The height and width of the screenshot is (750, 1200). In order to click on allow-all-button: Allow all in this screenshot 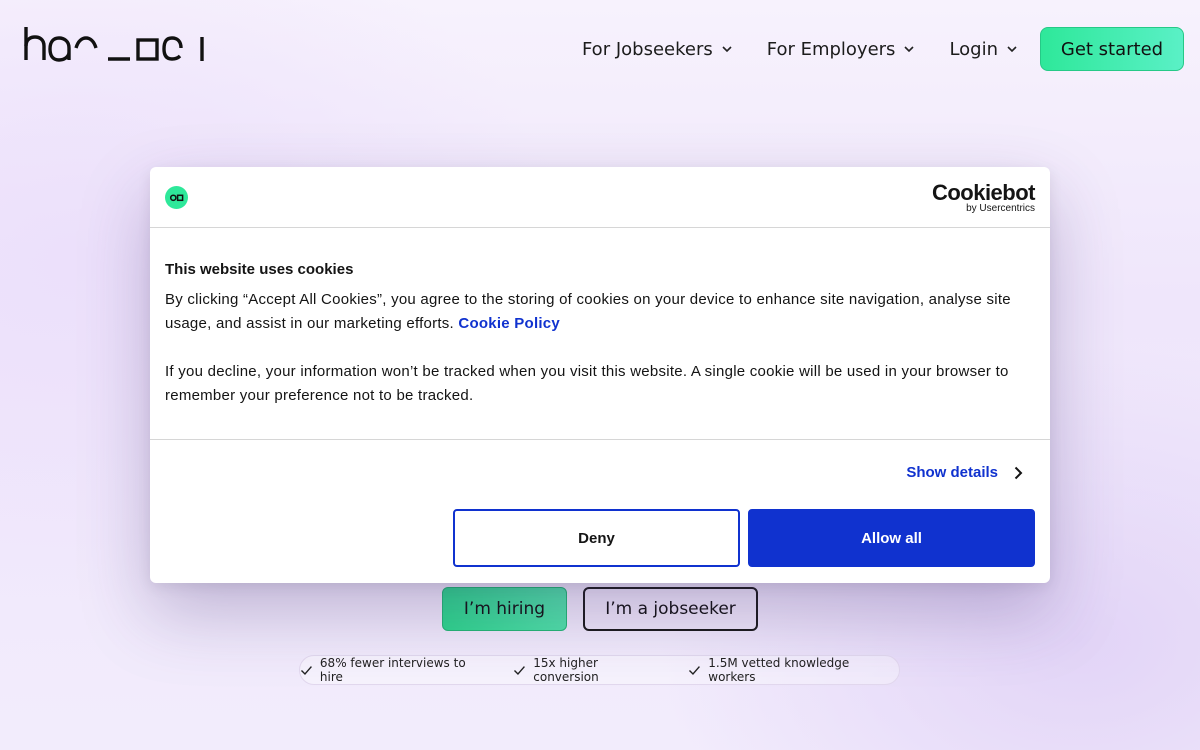, I will do `click(891, 538)`.